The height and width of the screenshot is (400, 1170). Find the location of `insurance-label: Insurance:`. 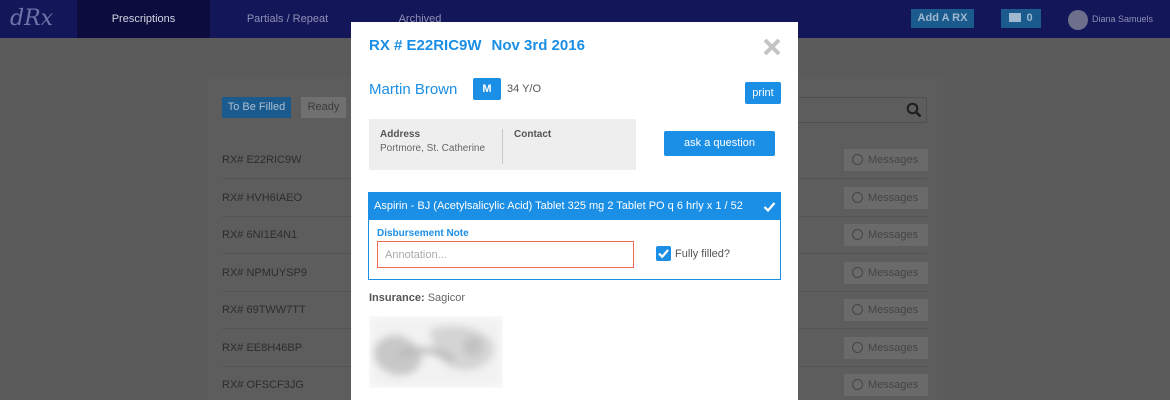

insurance-label: Insurance: is located at coordinates (397, 298).